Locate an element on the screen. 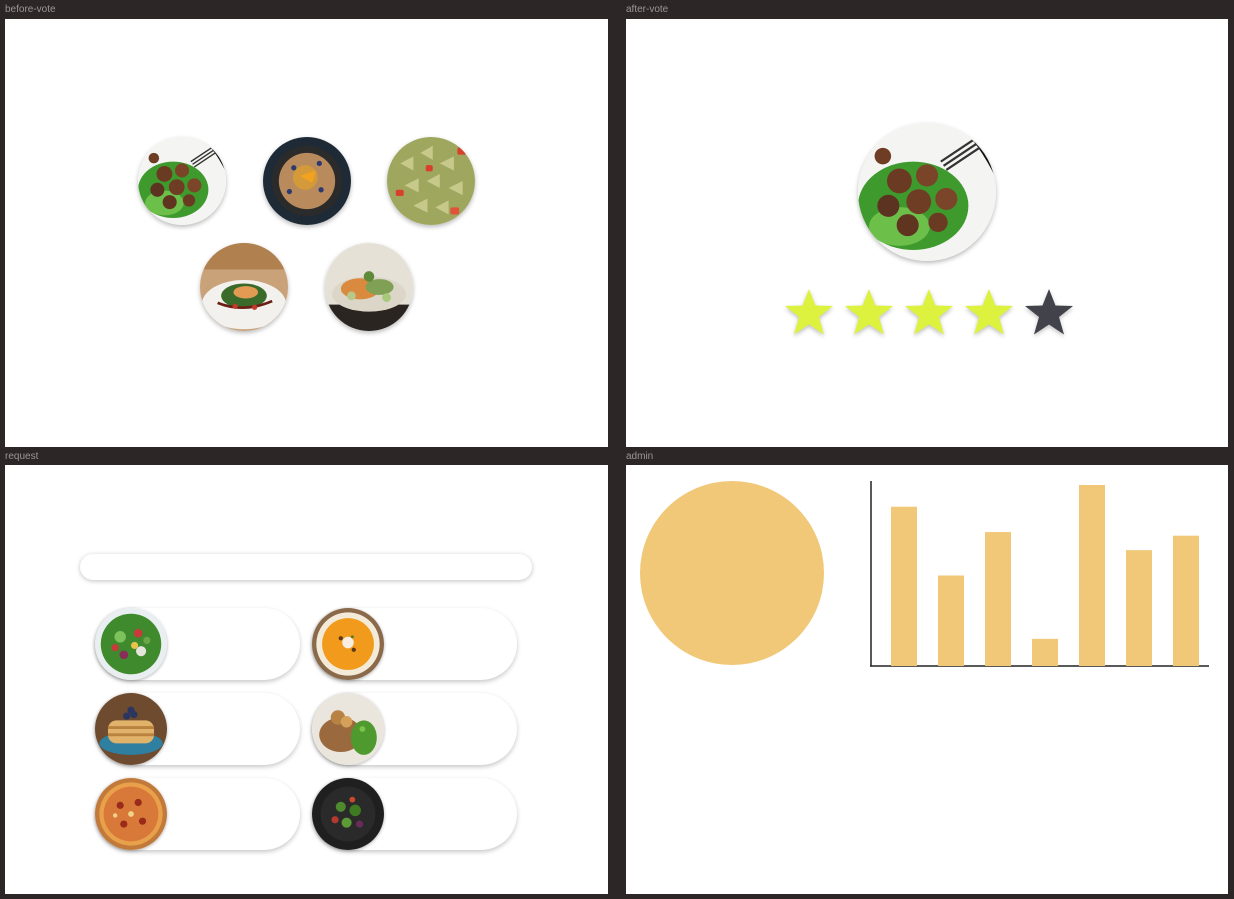  dish-fish-with-vegetables is located at coordinates (369, 287).